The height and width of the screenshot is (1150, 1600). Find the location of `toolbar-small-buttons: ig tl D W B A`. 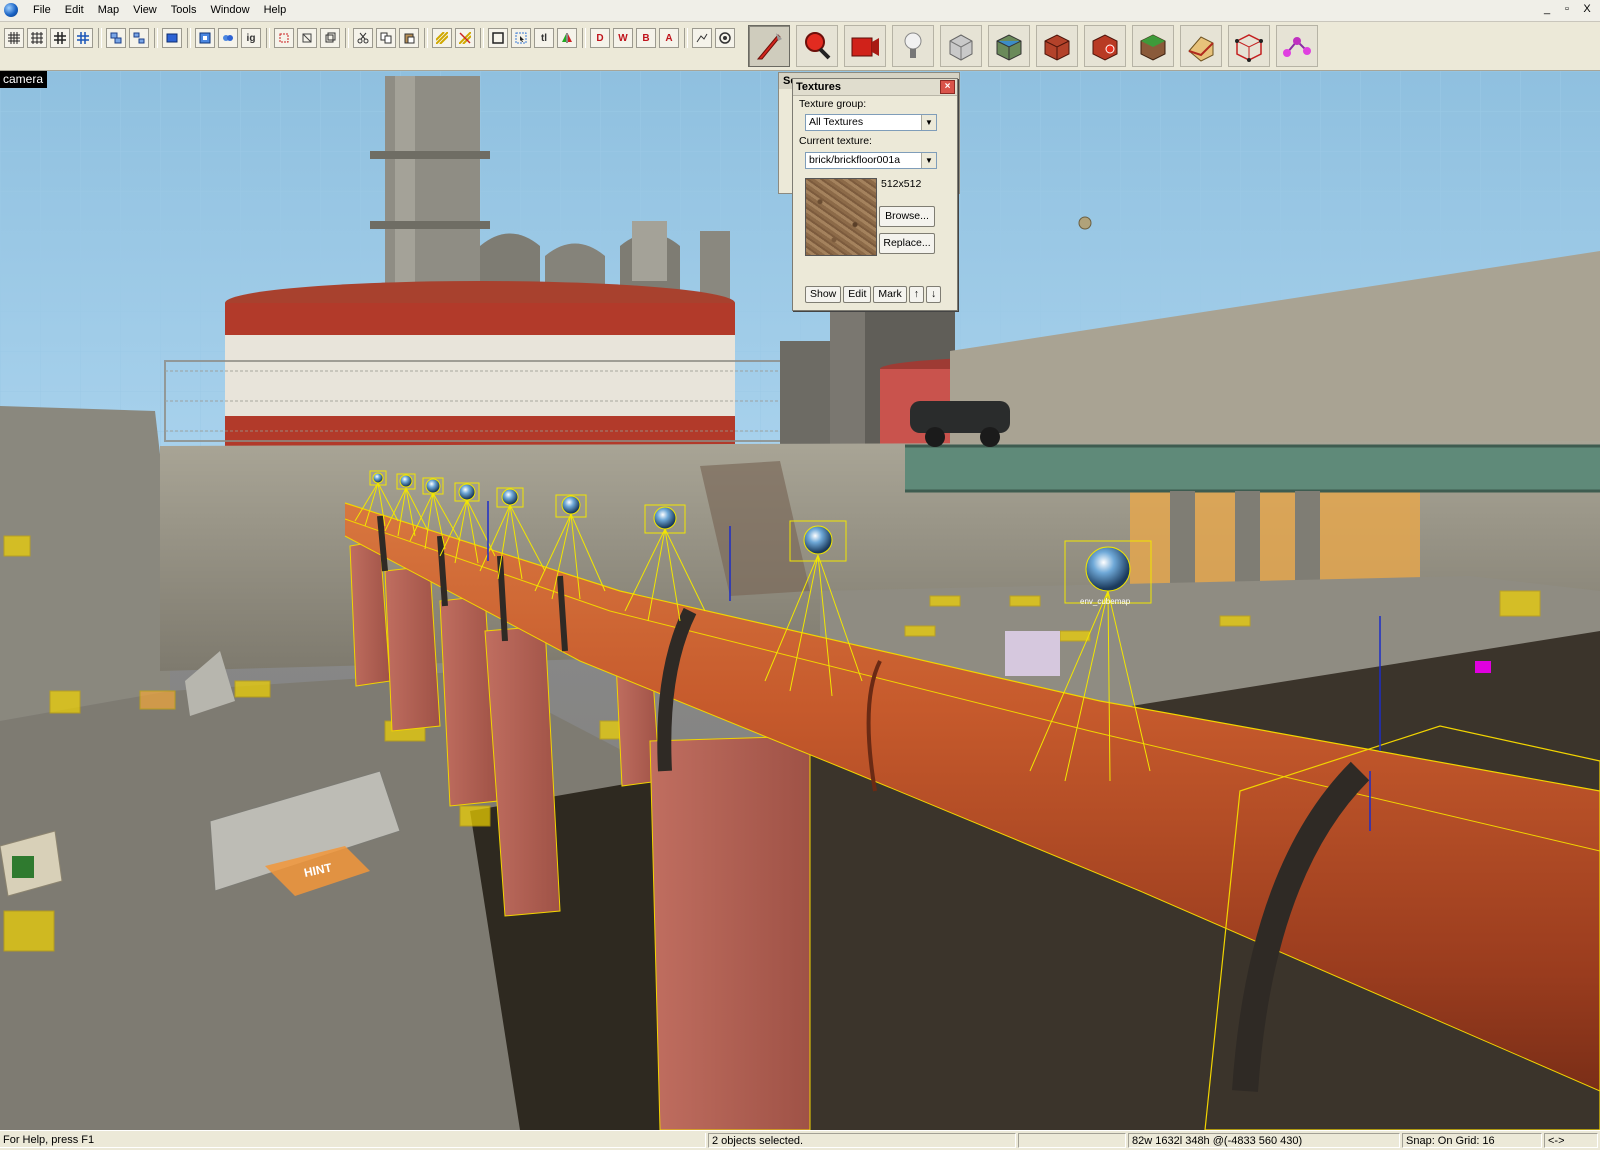

toolbar-small-buttons: ig tl D W B A is located at coordinates (371, 38).